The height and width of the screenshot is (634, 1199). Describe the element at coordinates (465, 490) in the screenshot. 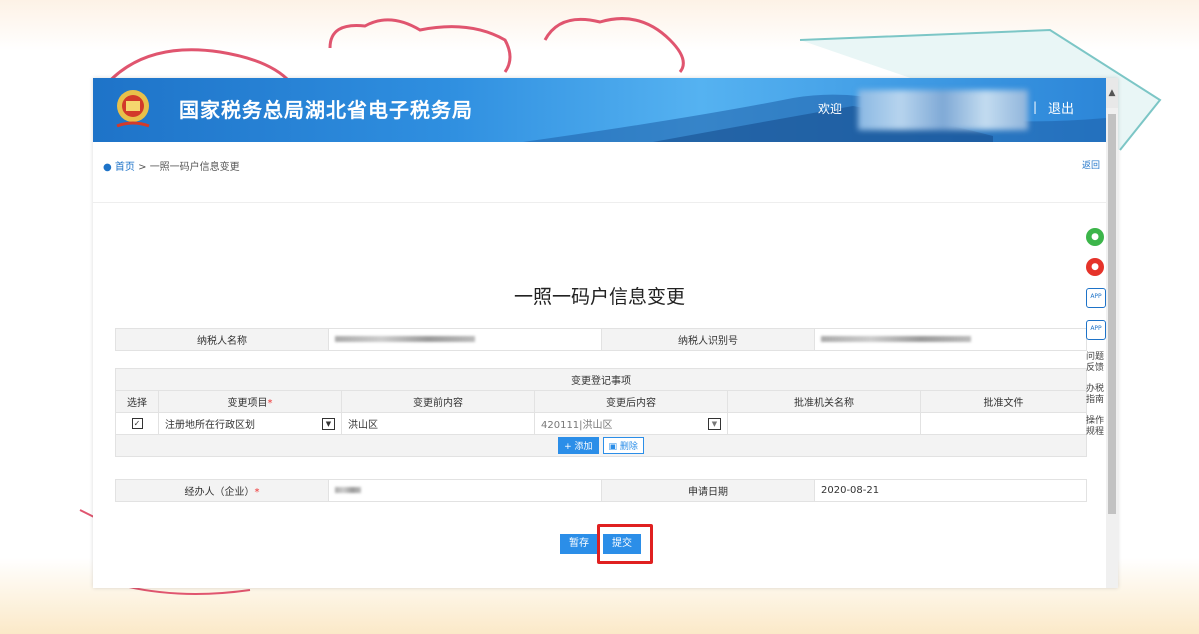

I see `agent-input` at that location.